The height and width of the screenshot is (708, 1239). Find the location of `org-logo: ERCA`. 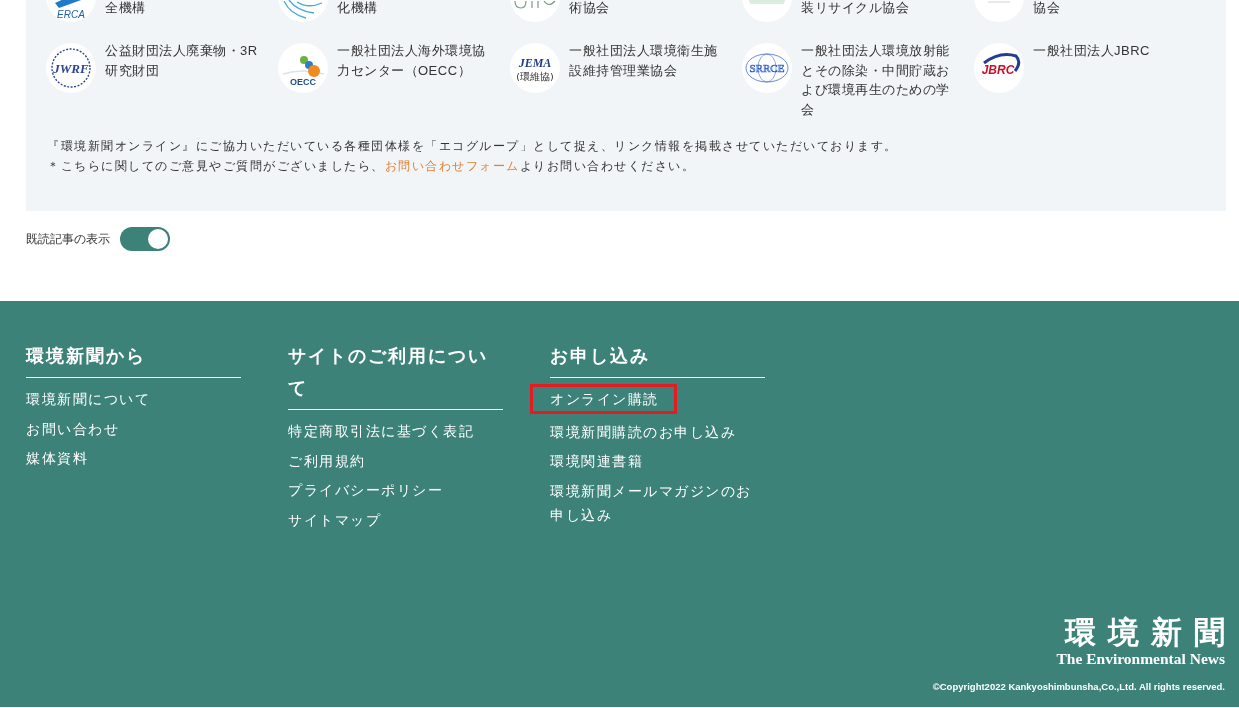

org-logo: ERCA is located at coordinates (71, 11).